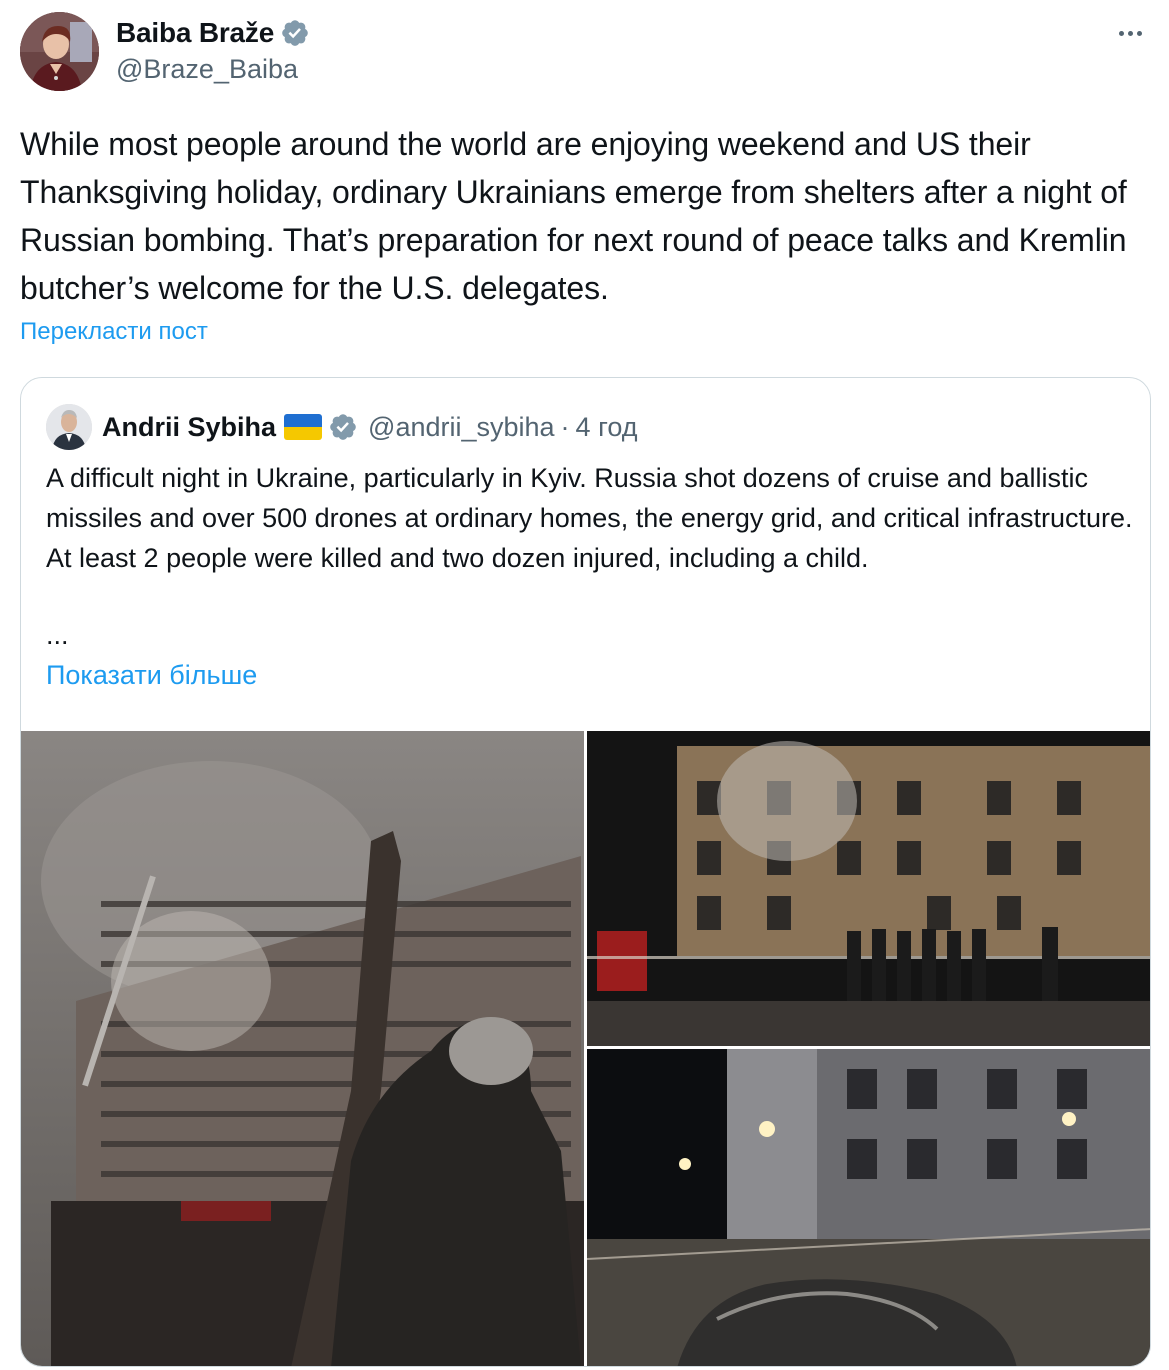 Image resolution: width=1169 pixels, height=1370 pixels. Describe the element at coordinates (607, 427) in the screenshot. I see `quoted-post-time: 4 год` at that location.